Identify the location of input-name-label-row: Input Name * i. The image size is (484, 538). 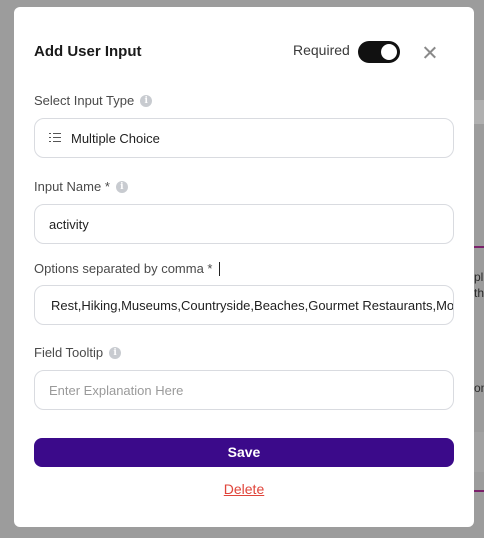
(81, 186).